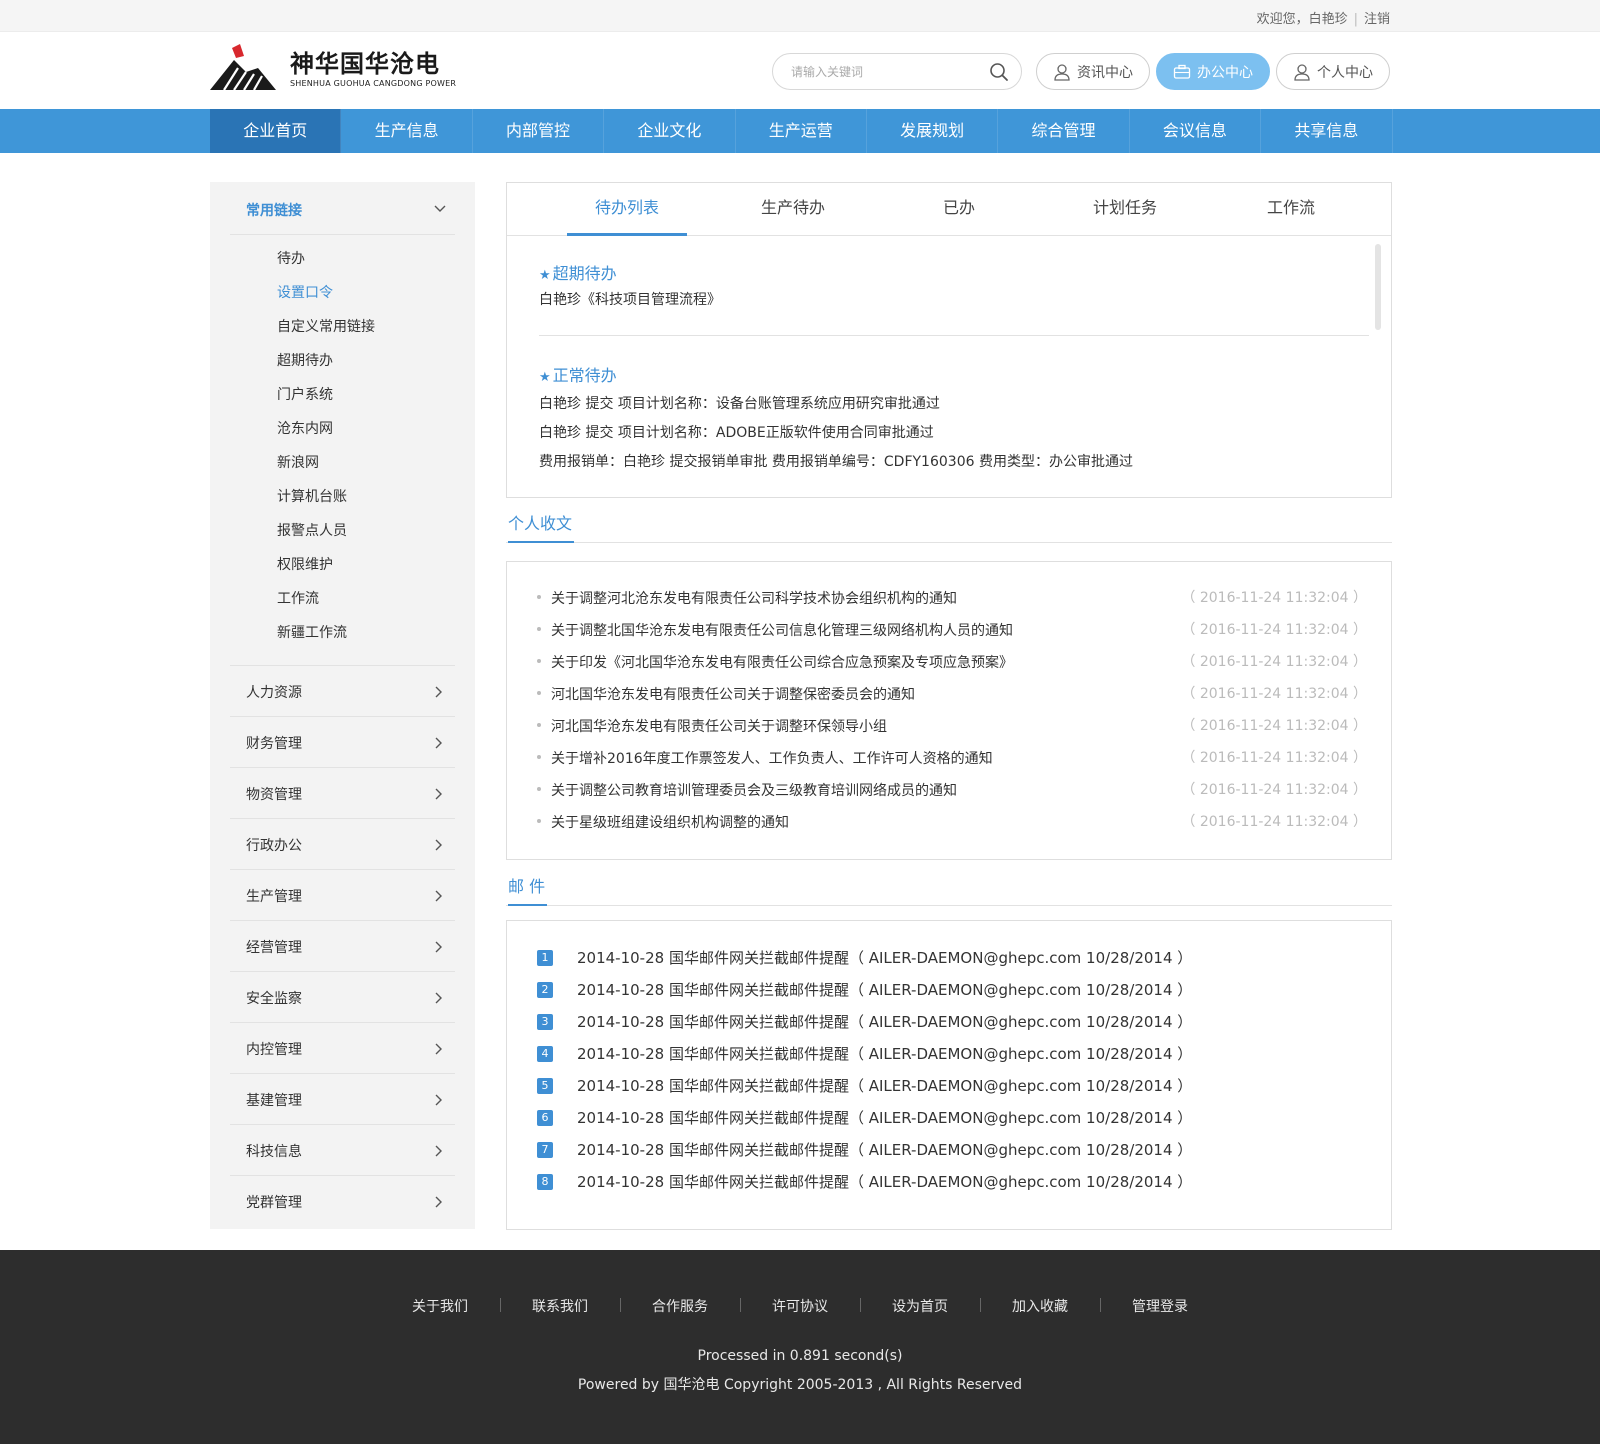 This screenshot has width=1600, height=1444. What do you see at coordinates (342, 996) in the screenshot?
I see `sidebar-group-safety: 安全监察` at bounding box center [342, 996].